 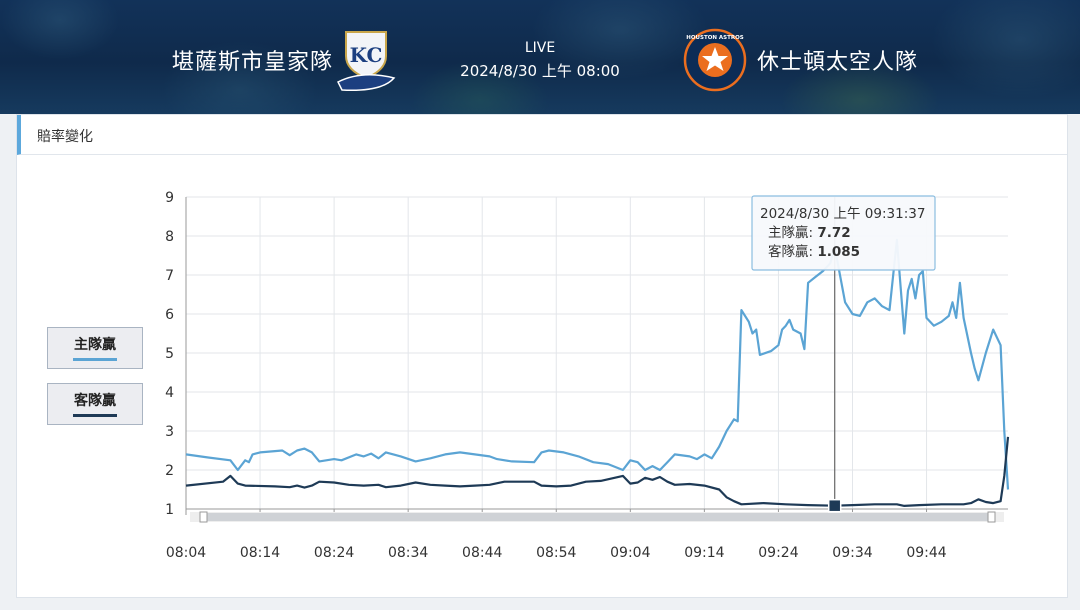 I want to click on range-handle-right, so click(x=991, y=517).